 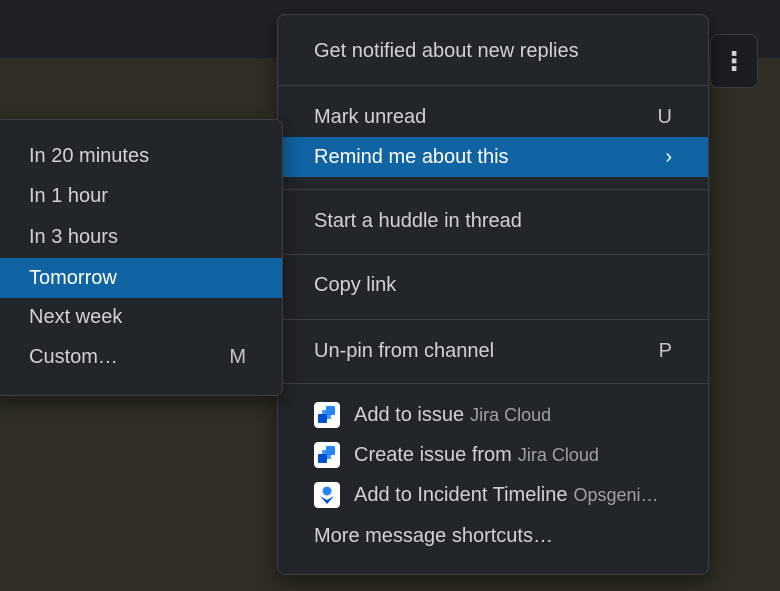 What do you see at coordinates (493, 455) in the screenshot?
I see `menu-item-create-issue: Create issue from Jira Cloud` at bounding box center [493, 455].